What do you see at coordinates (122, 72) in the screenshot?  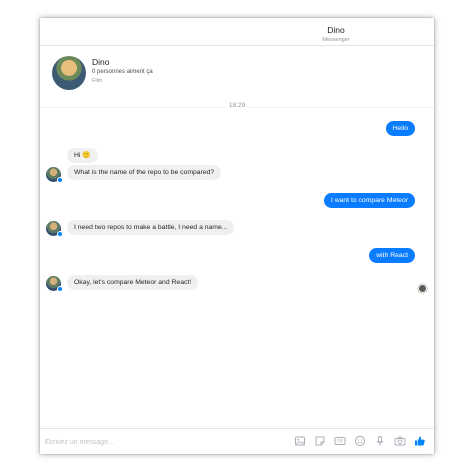 I see `page-likes: 0 personnes aiment ça` at bounding box center [122, 72].